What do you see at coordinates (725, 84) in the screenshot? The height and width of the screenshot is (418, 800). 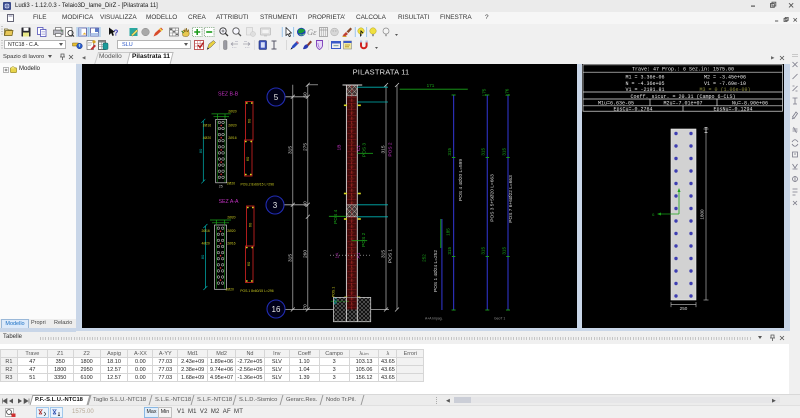 I see `svg-text: V1 = -7.69e-10` at bounding box center [725, 84].